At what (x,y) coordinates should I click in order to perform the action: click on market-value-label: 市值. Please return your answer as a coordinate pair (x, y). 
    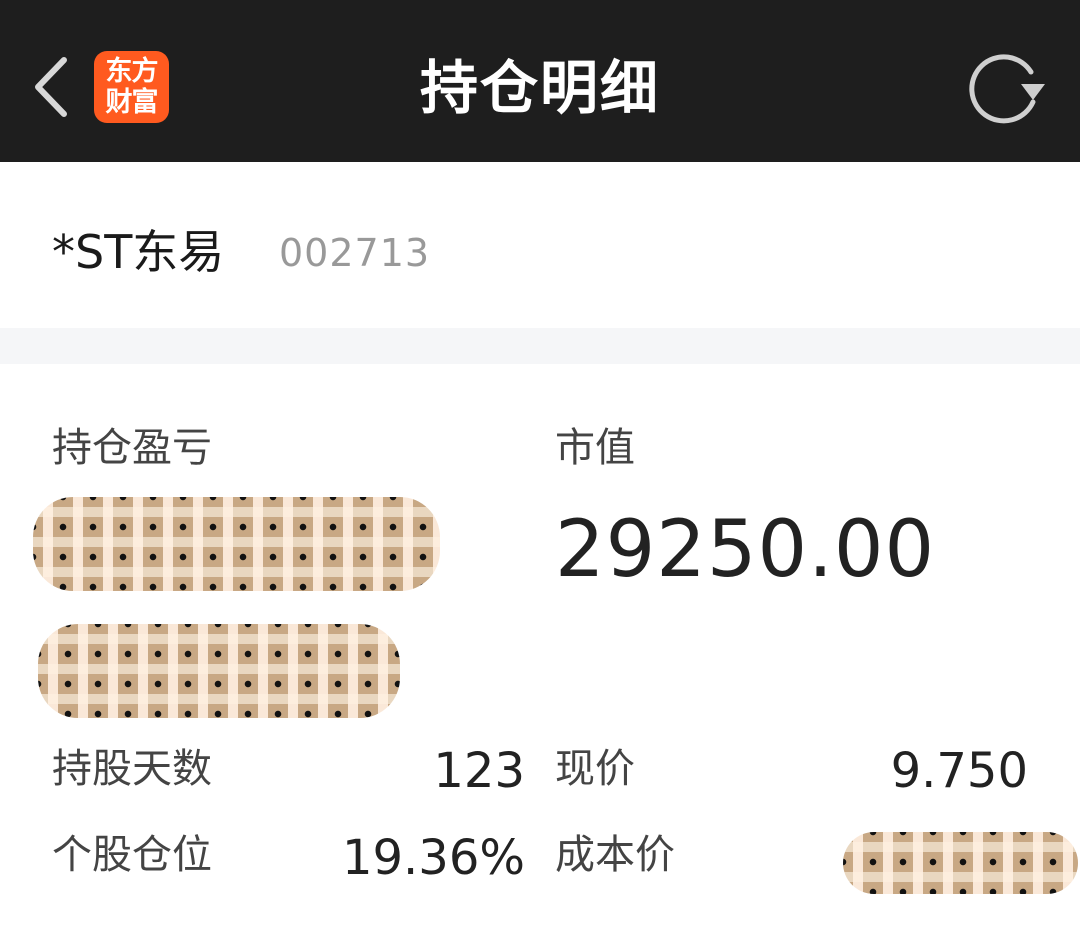
    Looking at the image, I should click on (595, 448).